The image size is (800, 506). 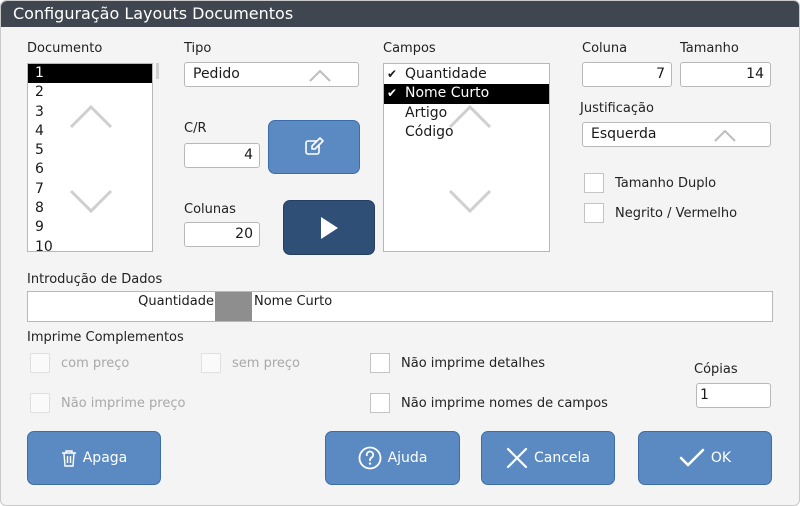 I want to click on campos-list-item: ✔ Quantidade, so click(x=466, y=74).